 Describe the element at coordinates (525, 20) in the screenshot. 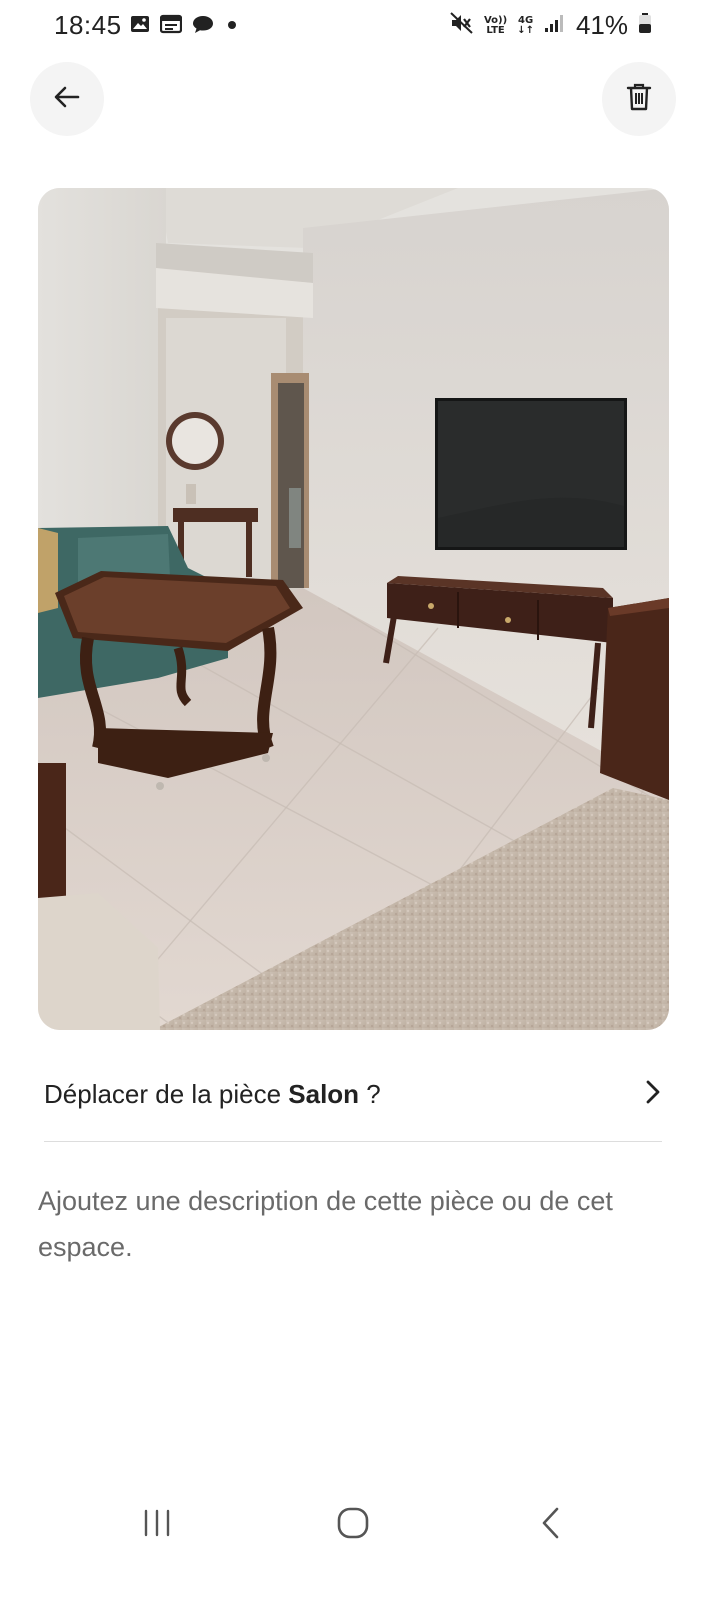

I see `network-type-text: 4G` at that location.